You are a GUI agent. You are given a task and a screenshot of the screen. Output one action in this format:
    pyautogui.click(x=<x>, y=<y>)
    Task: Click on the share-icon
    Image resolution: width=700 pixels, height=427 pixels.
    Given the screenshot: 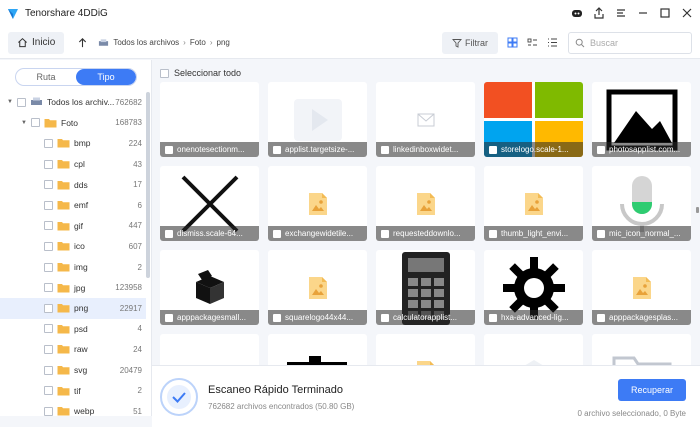 What is the action you would take?
    pyautogui.click(x=599, y=13)
    